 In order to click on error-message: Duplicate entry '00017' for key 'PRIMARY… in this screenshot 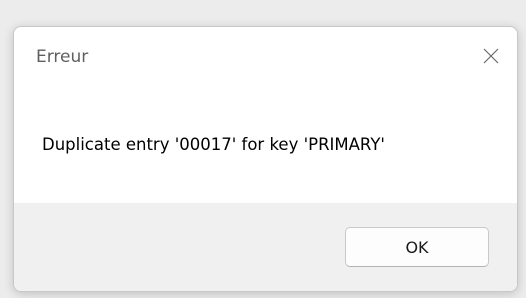, I will do `click(213, 144)`.